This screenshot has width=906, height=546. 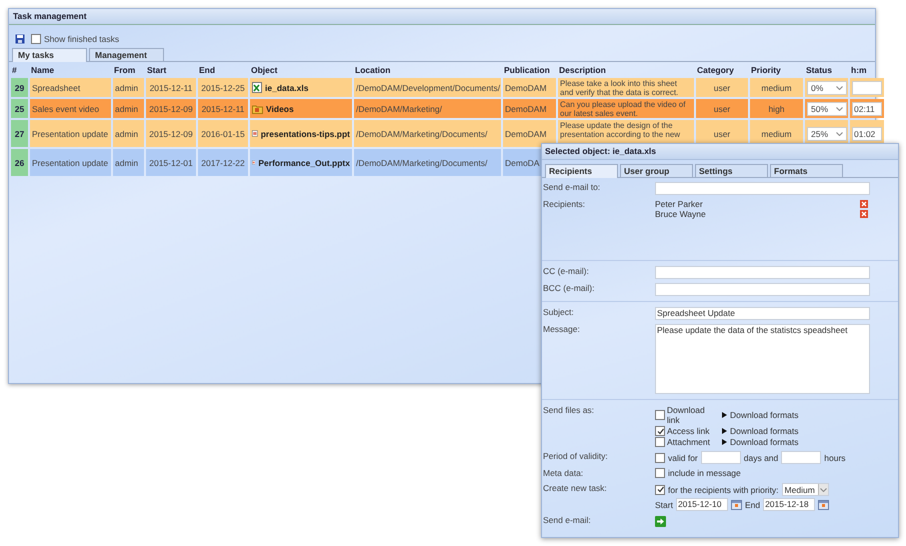 I want to click on tab: Recipients, so click(x=581, y=171).